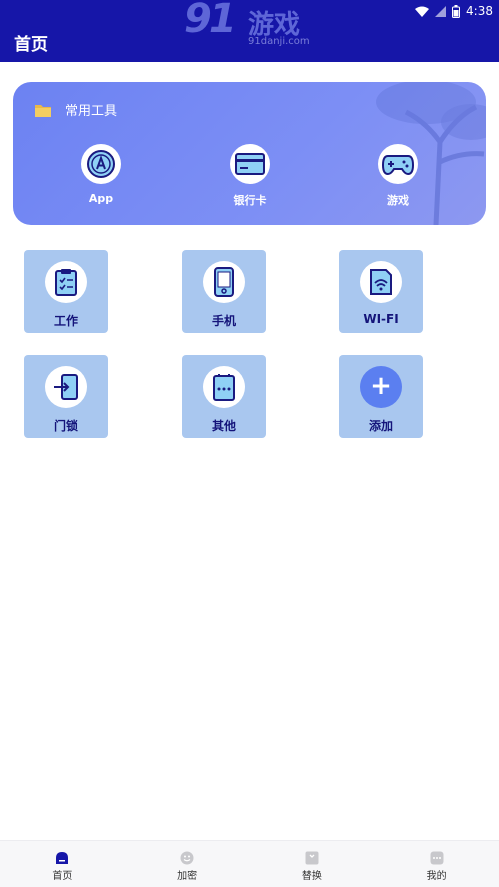 The width and height of the screenshot is (499, 887). Describe the element at coordinates (187, 857) in the screenshot. I see `smiley-icon` at that location.